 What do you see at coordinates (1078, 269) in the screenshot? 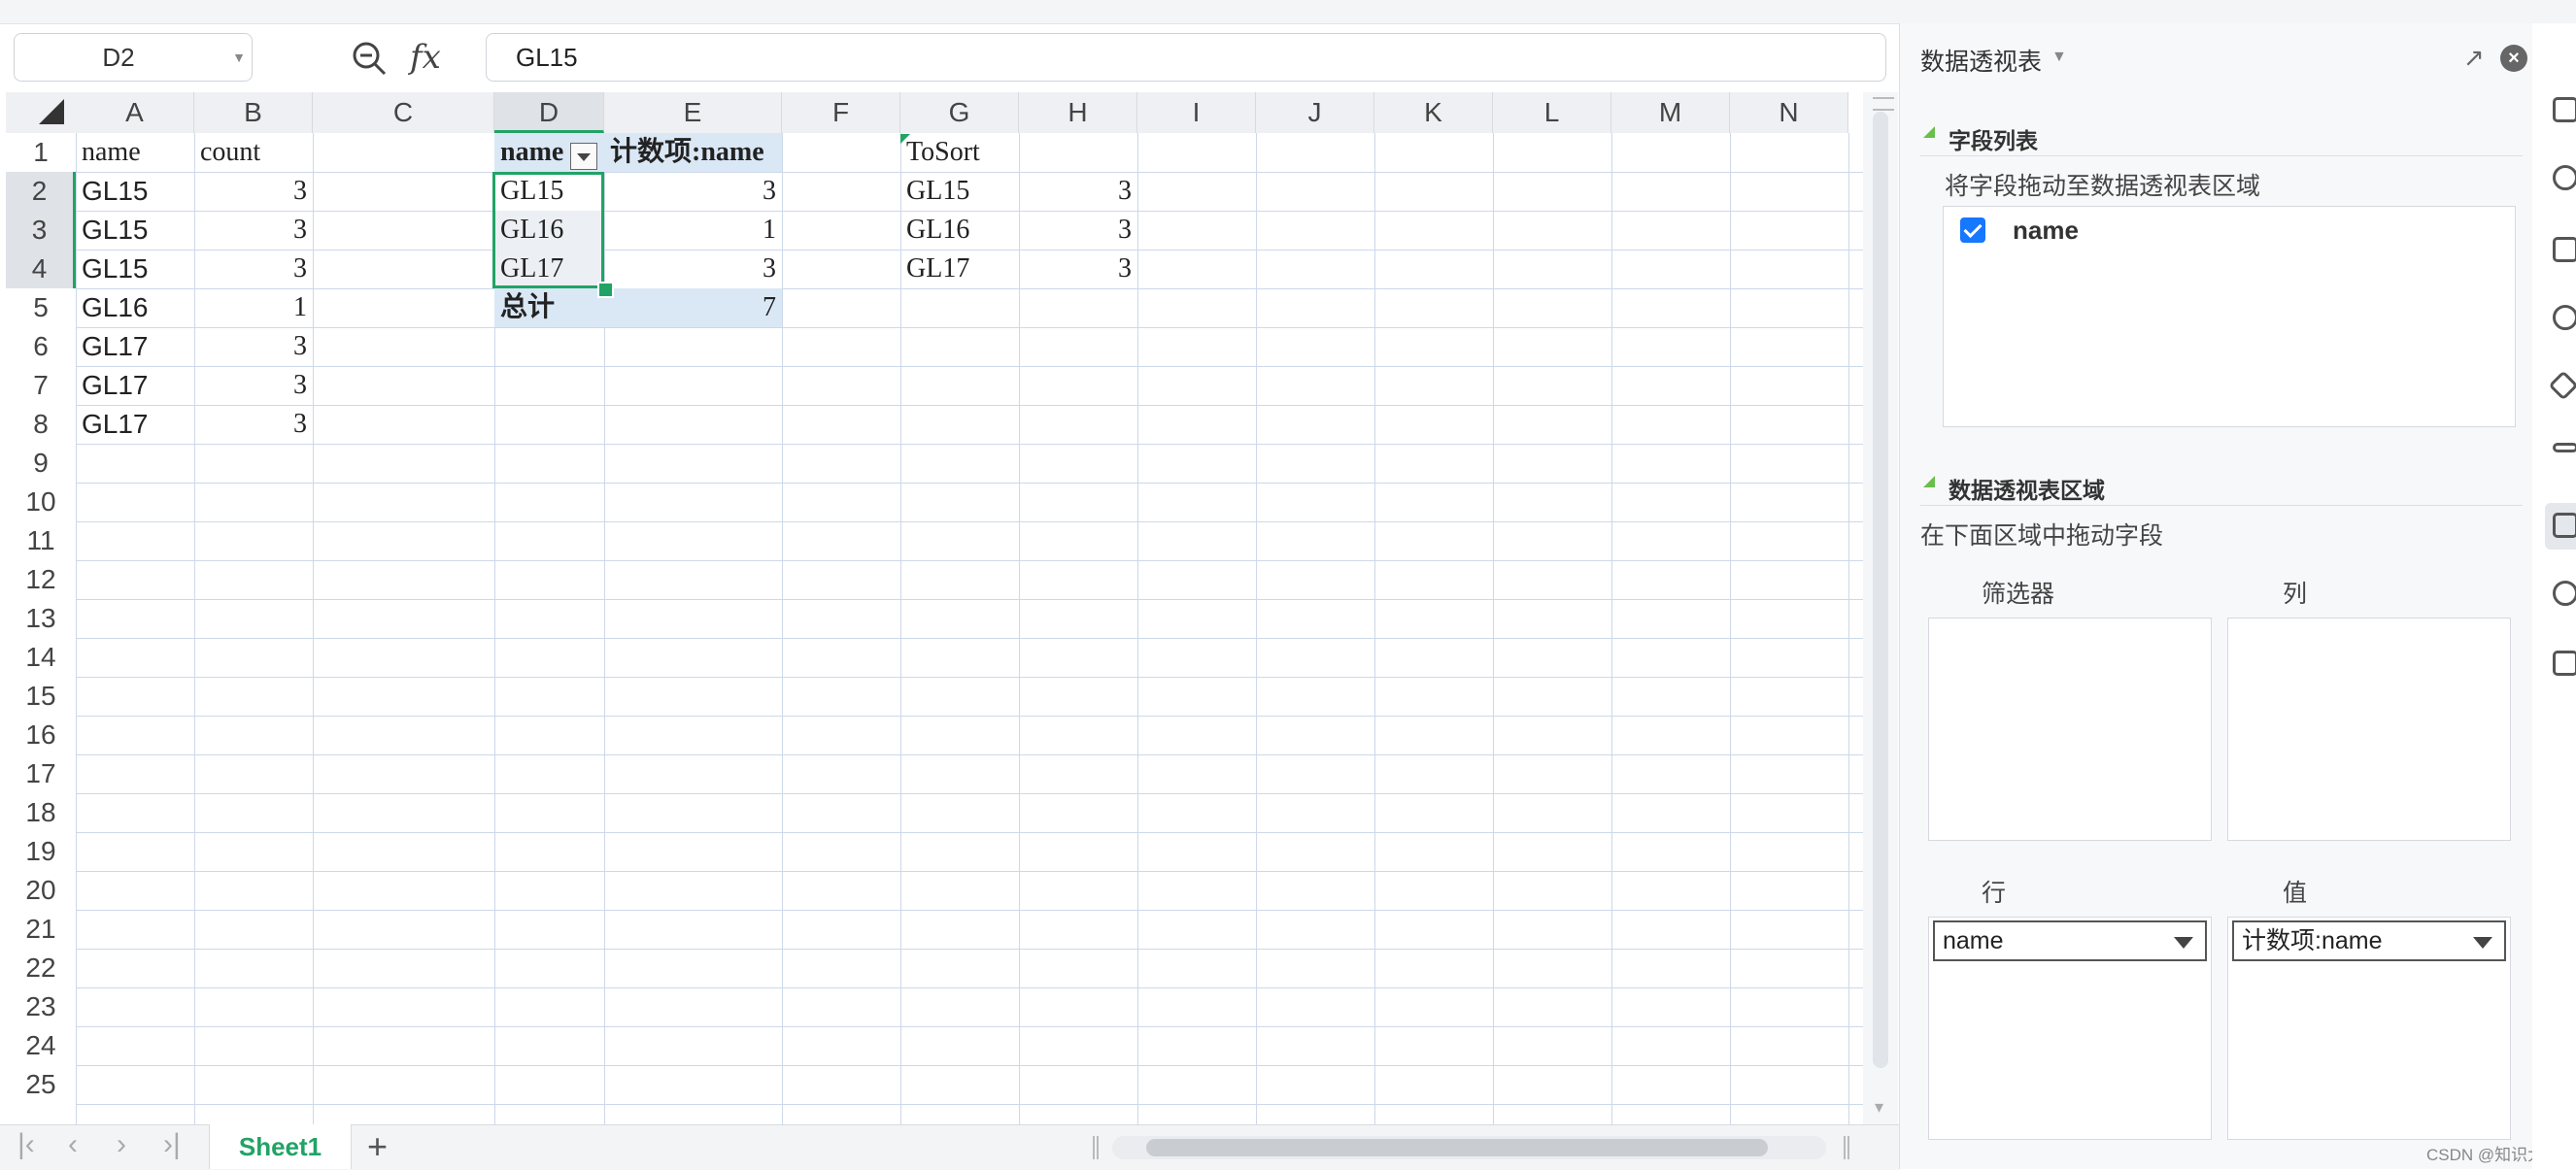
I see `cell-h4: 3` at bounding box center [1078, 269].